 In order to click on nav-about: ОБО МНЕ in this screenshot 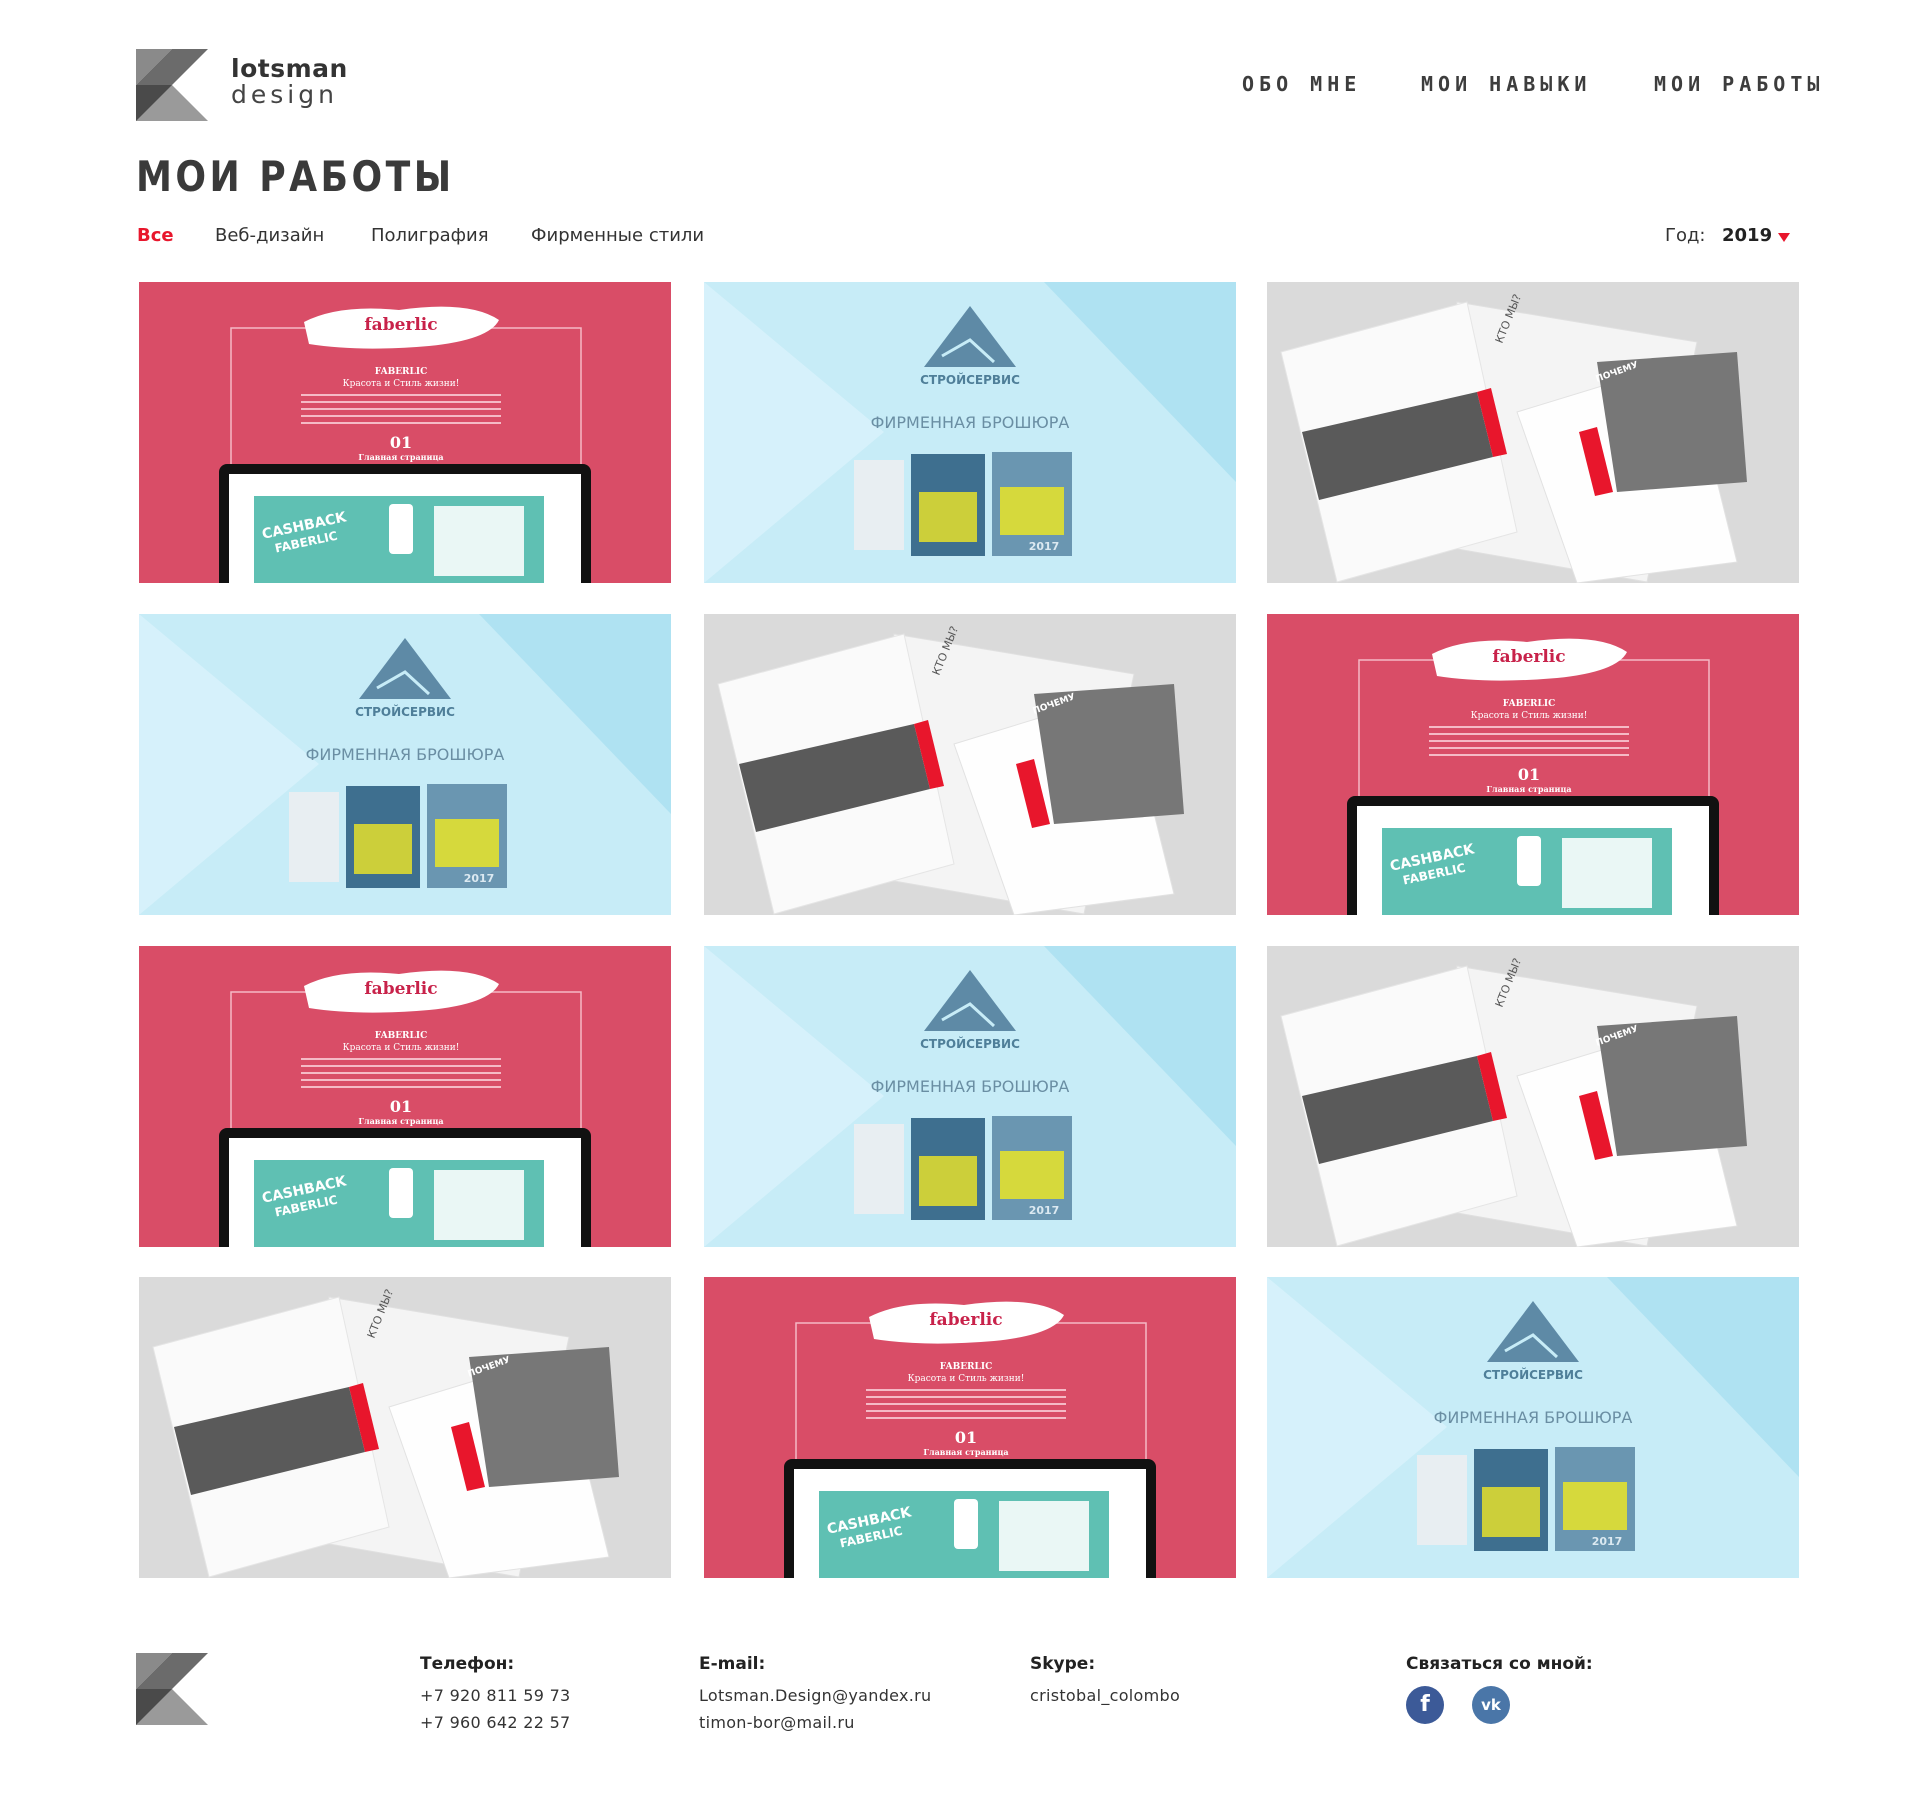, I will do `click(1301, 84)`.